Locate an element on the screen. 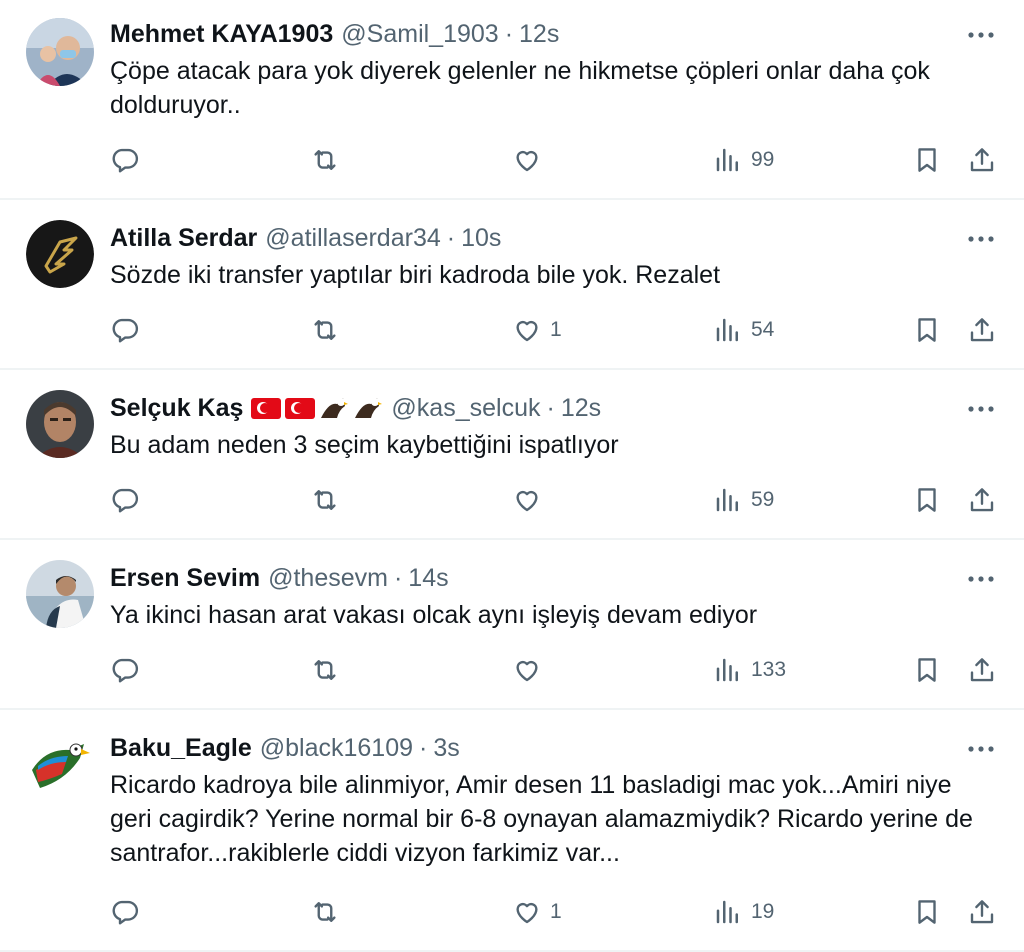 The width and height of the screenshot is (1024, 952). bookmark-icon is located at coordinates (927, 330).